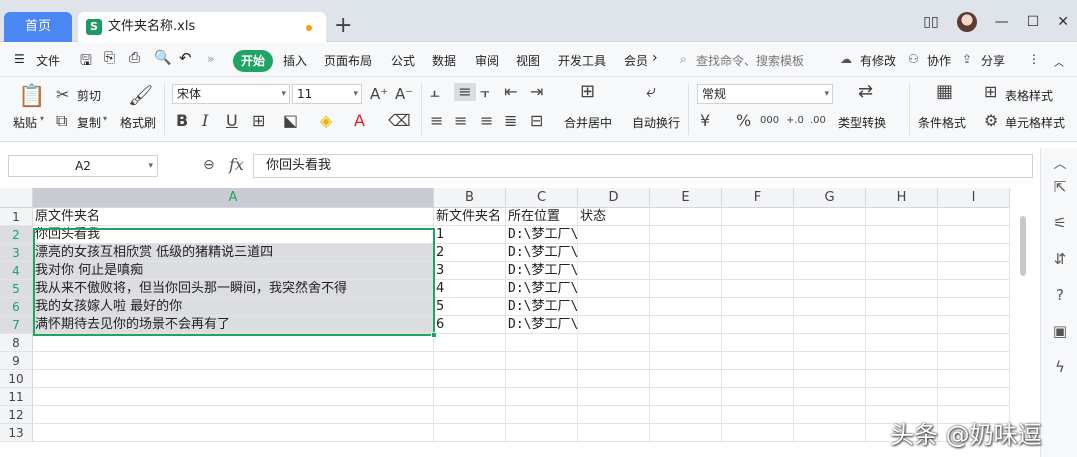  What do you see at coordinates (31, 97) in the screenshot?
I see `clipboard-icon: 📋` at bounding box center [31, 97].